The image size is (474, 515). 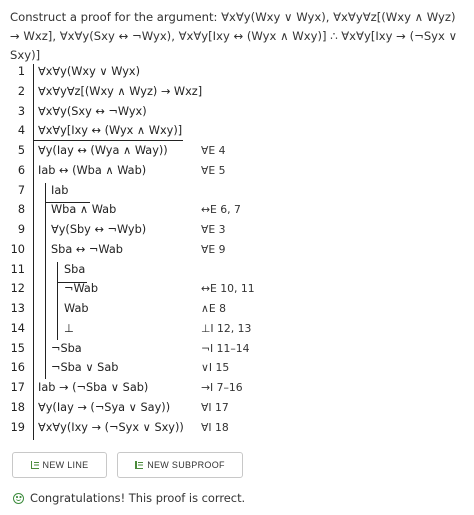 What do you see at coordinates (120, 91) in the screenshot?
I see `line-formula: ∀x∀y∀z[(Wxy ∧ Wyz) → Wxz]` at bounding box center [120, 91].